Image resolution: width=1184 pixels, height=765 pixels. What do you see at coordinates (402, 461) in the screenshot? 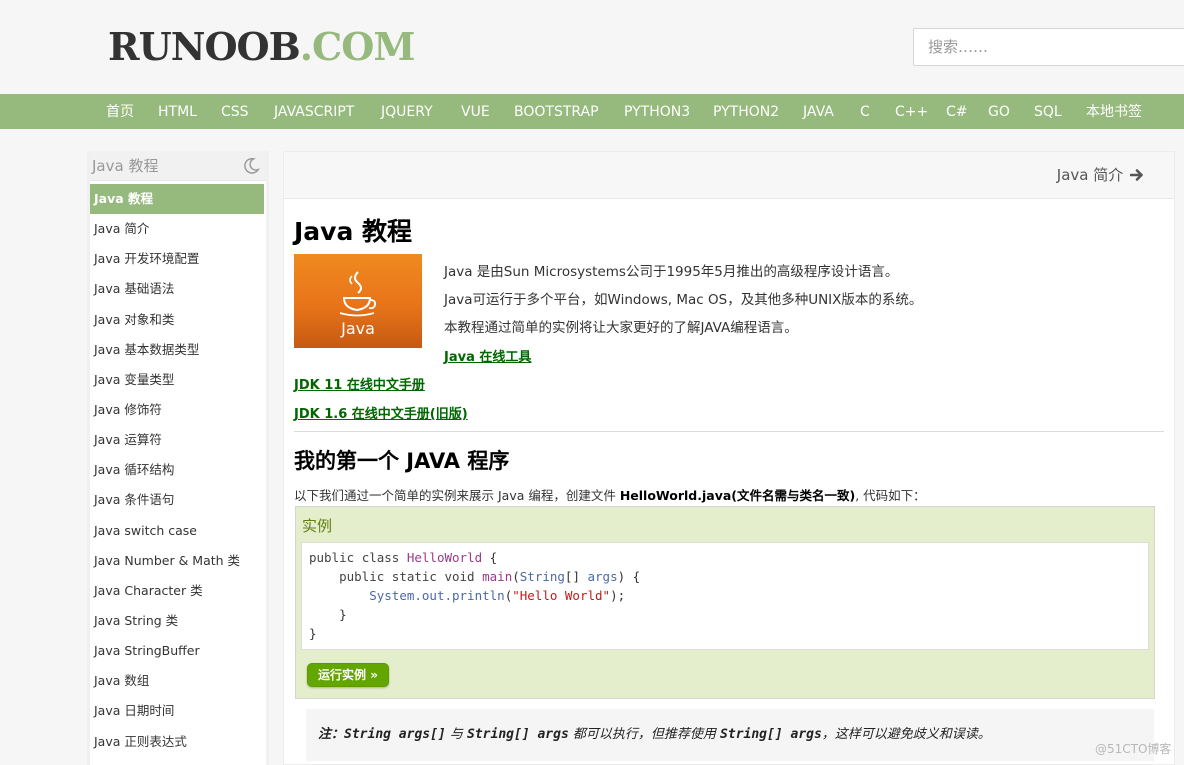
I see `section-title: 我的第一个 JAVA 程序` at bounding box center [402, 461].